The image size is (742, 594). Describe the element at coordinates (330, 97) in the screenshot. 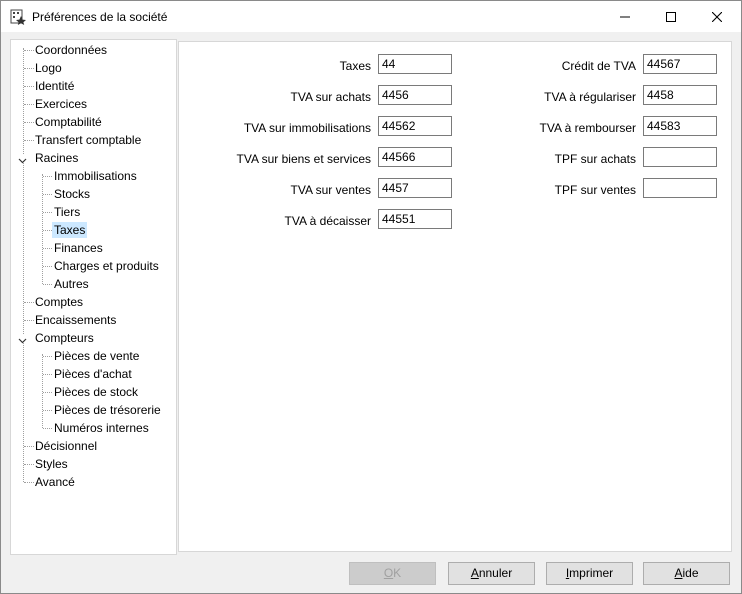

I see `field-label: TVA sur achats` at that location.